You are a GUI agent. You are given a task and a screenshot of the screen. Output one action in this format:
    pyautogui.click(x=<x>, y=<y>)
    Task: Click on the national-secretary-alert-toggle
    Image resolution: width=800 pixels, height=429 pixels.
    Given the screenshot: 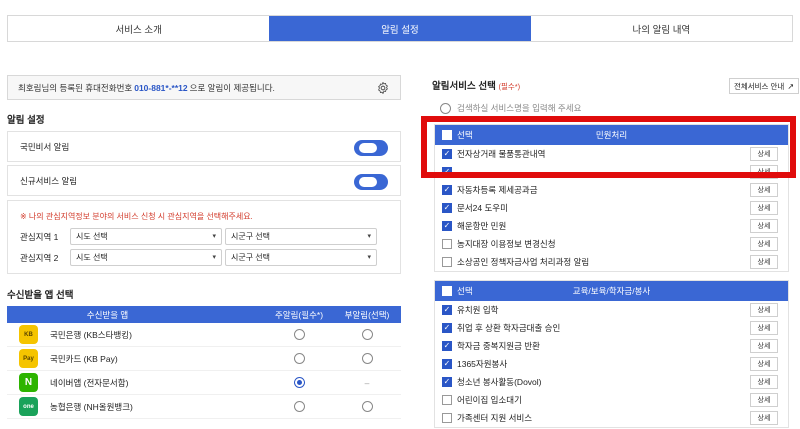 What is the action you would take?
    pyautogui.click(x=371, y=148)
    